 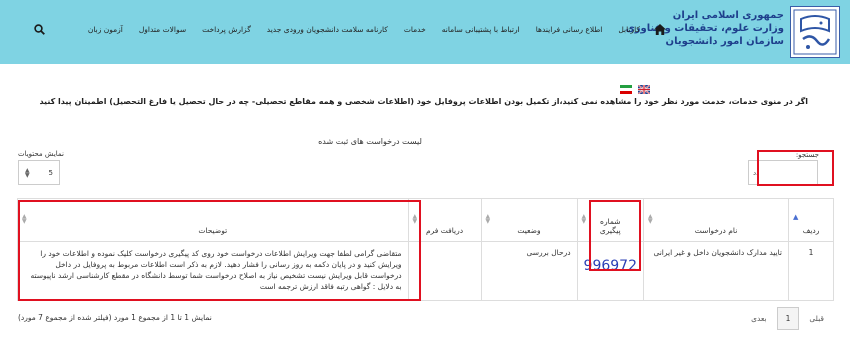 What do you see at coordinates (716, 230) in the screenshot?
I see `header-label: نام درخواست` at bounding box center [716, 230].